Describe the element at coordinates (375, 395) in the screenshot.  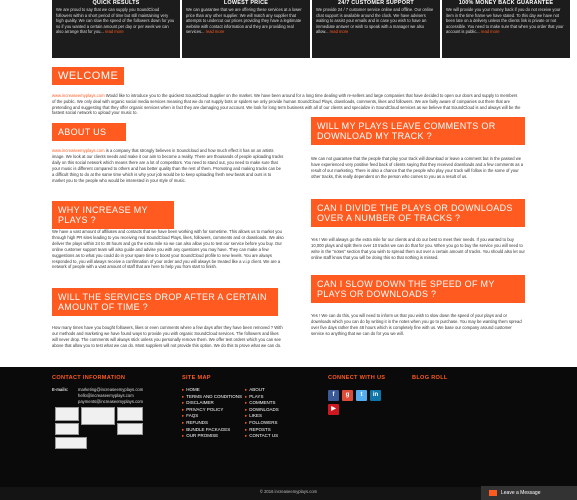
I see `linkedin-icon: in` at that location.